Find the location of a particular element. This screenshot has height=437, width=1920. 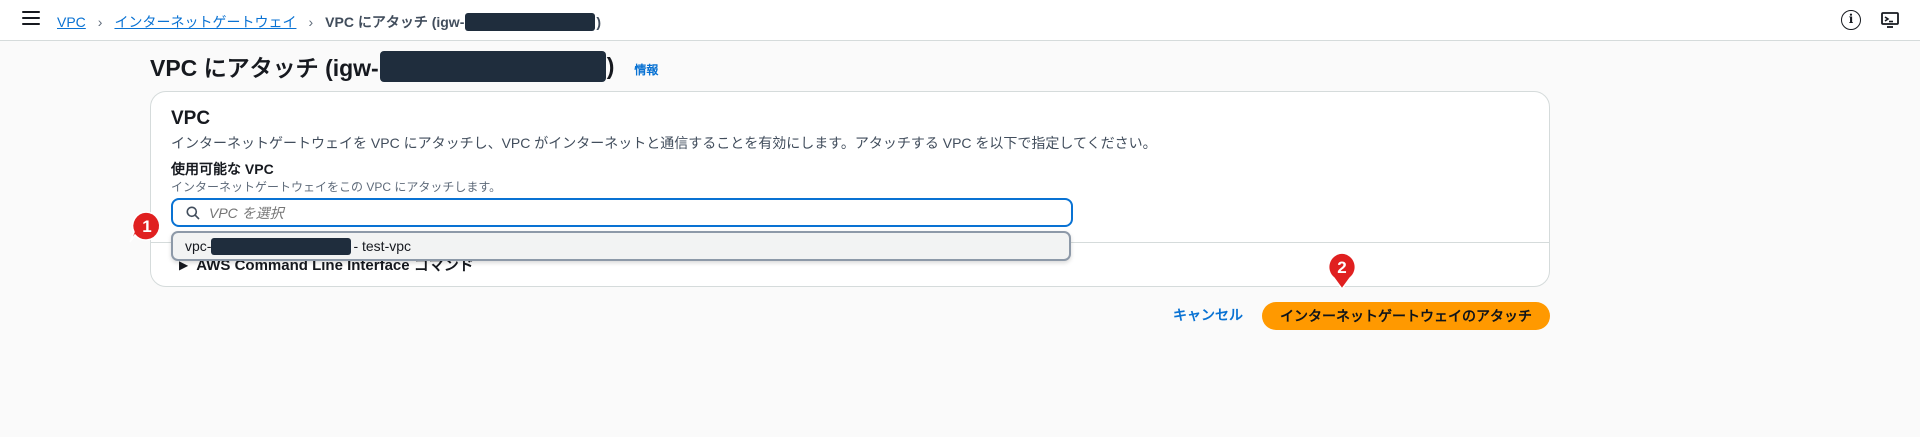

step-marker-2: 2 is located at coordinates (1342, 271).